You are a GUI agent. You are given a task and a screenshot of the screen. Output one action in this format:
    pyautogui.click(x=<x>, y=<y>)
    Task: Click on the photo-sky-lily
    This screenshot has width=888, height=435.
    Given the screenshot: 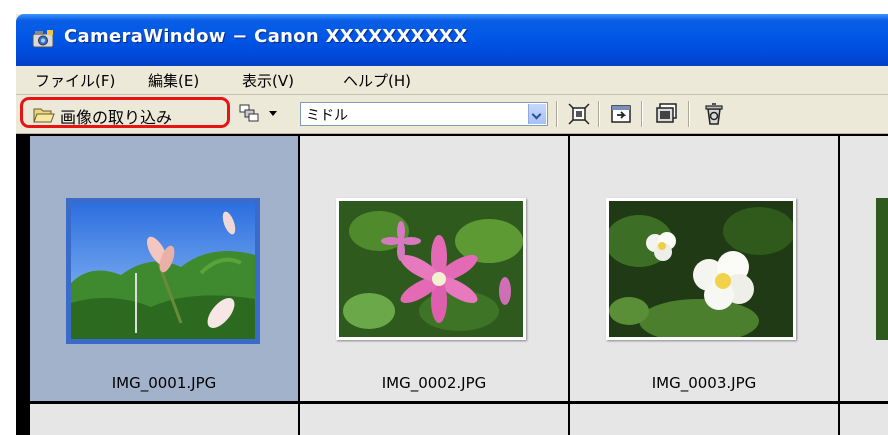 What is the action you would take?
    pyautogui.click(x=163, y=271)
    